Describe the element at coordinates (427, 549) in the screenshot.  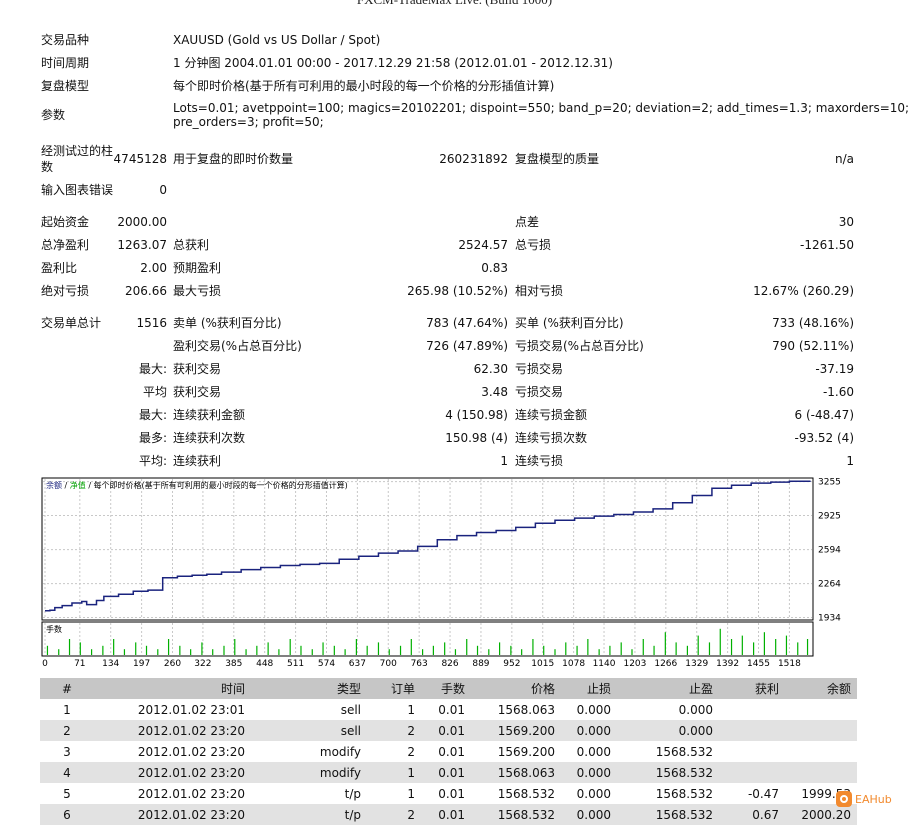
I see `balance-panel` at that location.